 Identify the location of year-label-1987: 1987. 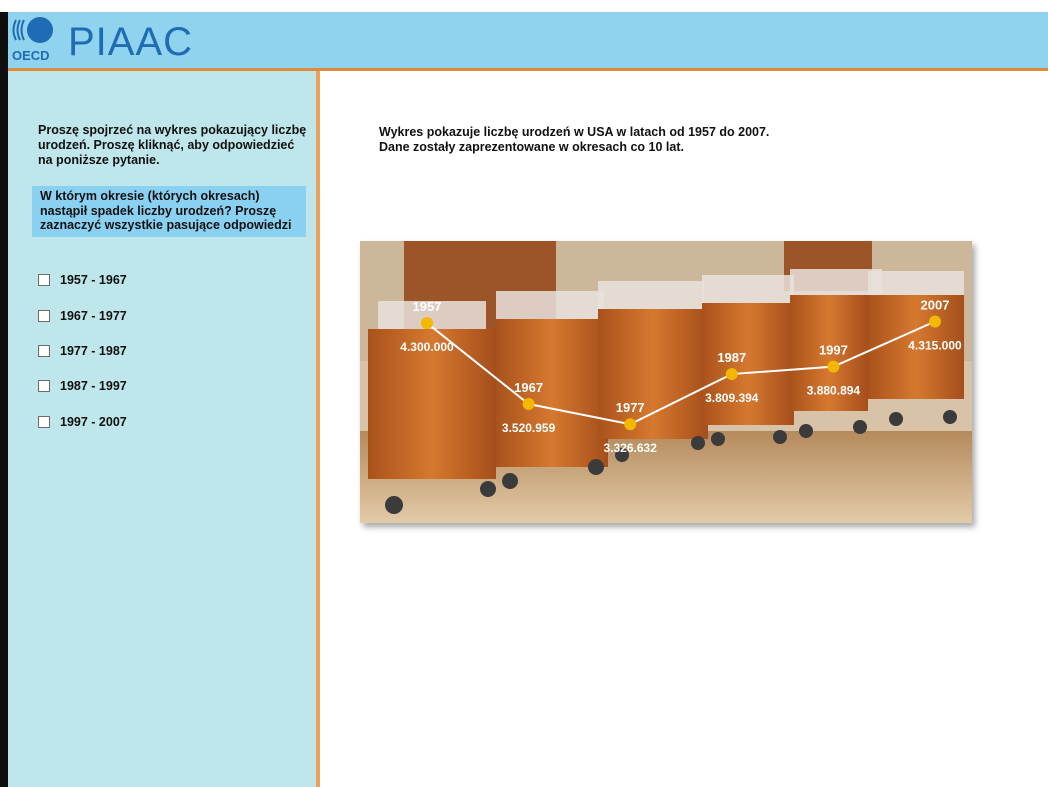
(731, 357).